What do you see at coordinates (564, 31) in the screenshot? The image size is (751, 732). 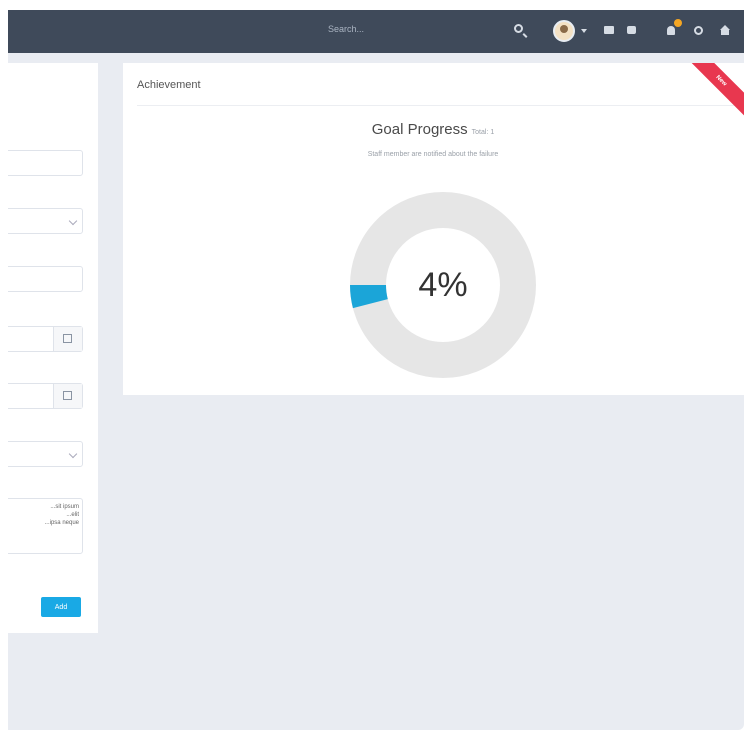 I see `avatar` at bounding box center [564, 31].